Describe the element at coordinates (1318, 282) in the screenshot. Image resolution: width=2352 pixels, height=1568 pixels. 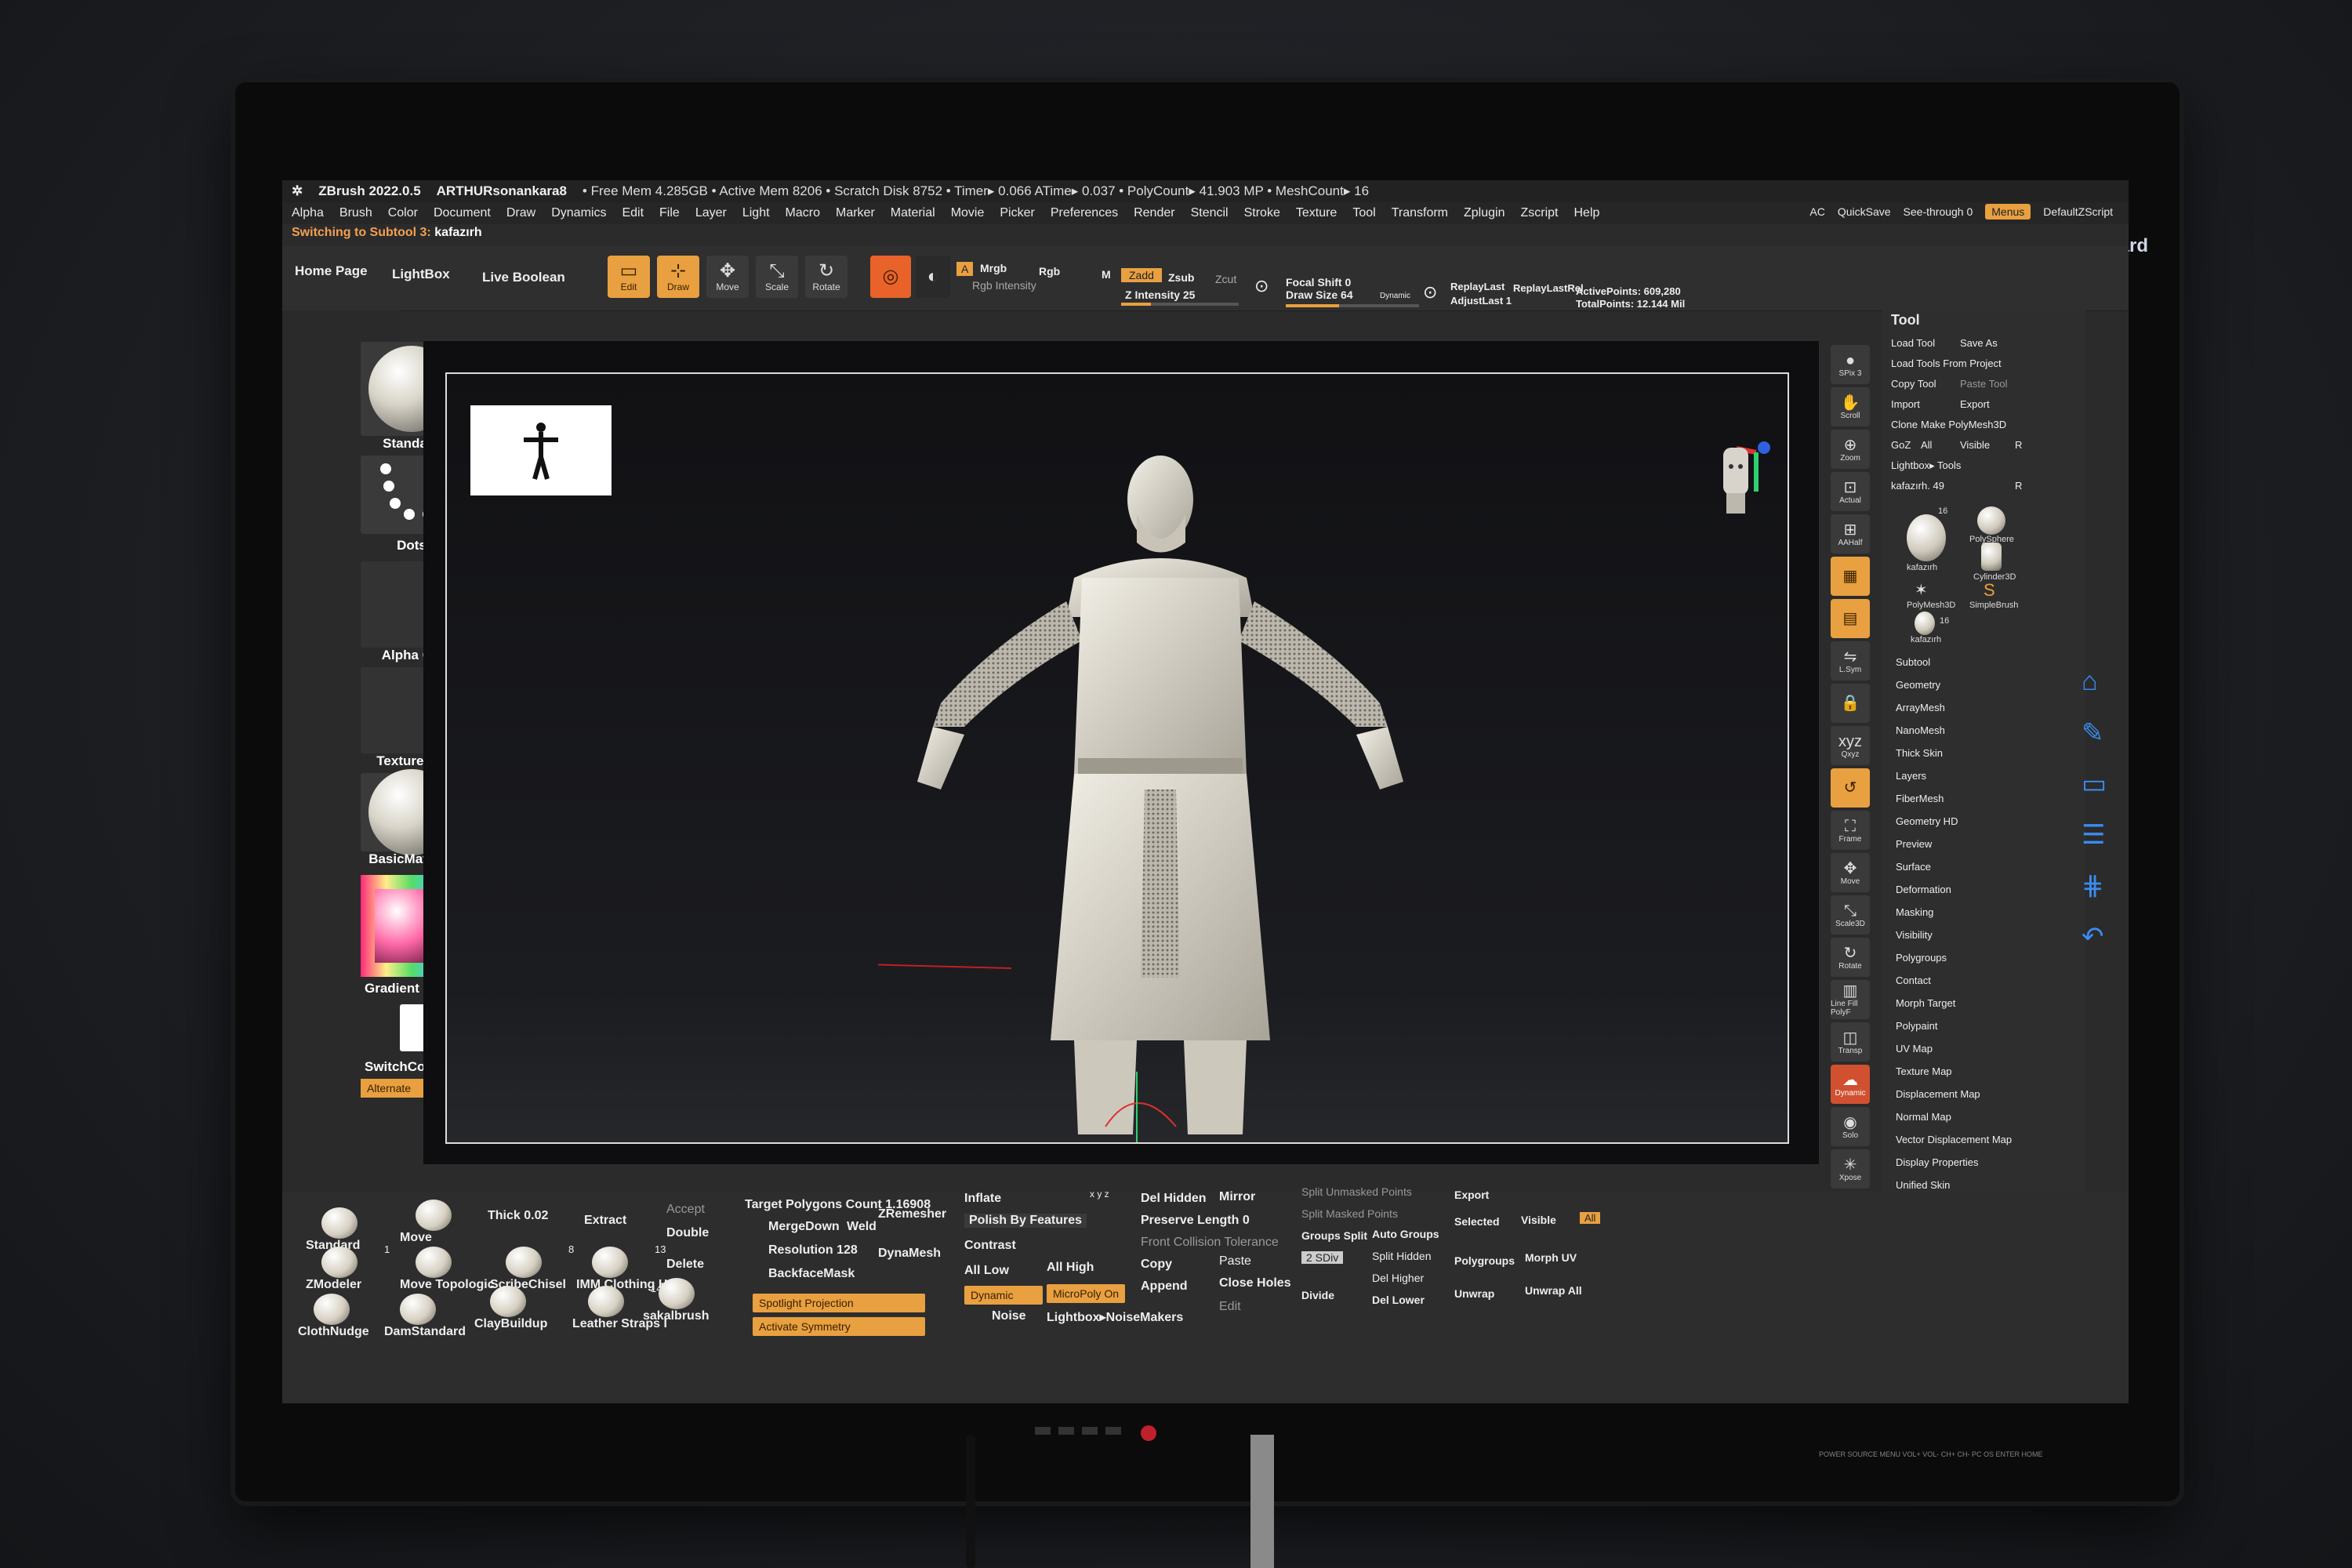
I see `focal-shift-slider: Focal Shift 0` at that location.